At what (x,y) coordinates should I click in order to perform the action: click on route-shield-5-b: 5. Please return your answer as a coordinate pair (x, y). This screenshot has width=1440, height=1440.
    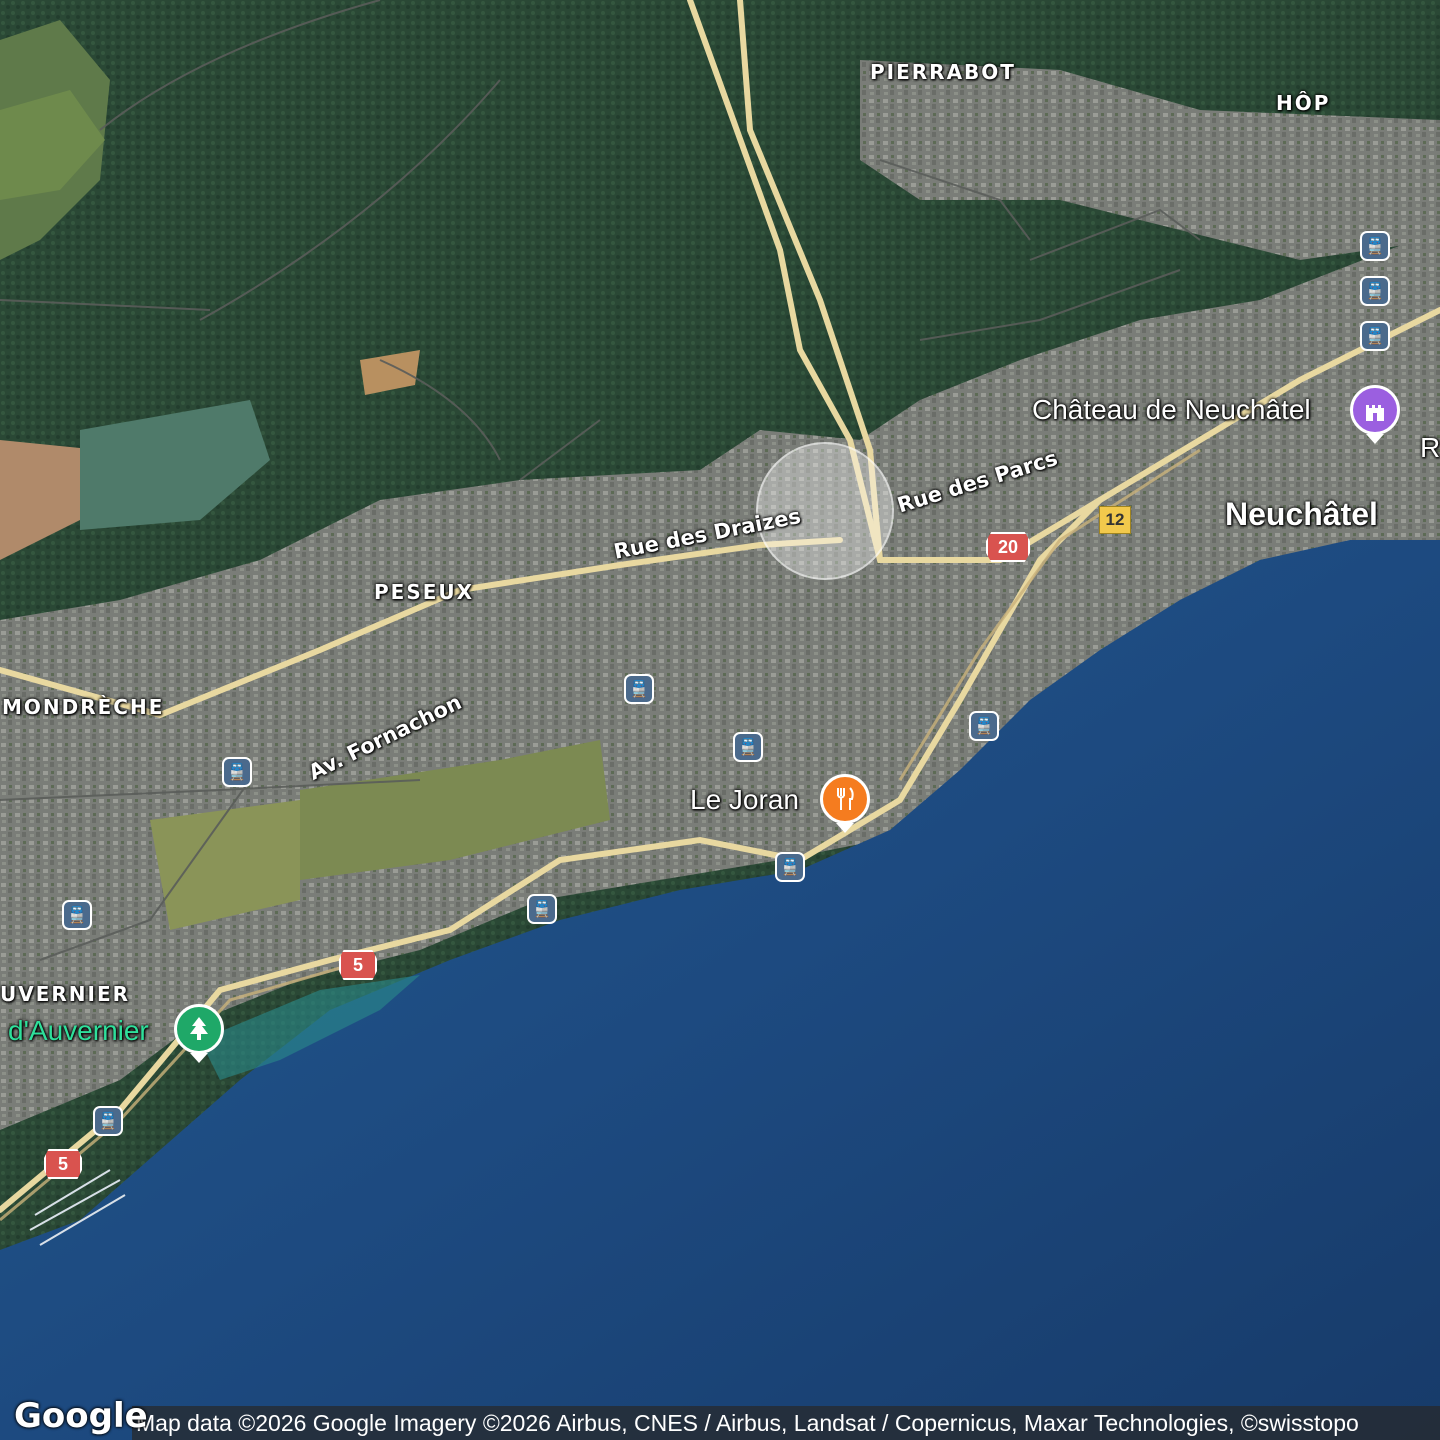
    Looking at the image, I should click on (63, 1164).